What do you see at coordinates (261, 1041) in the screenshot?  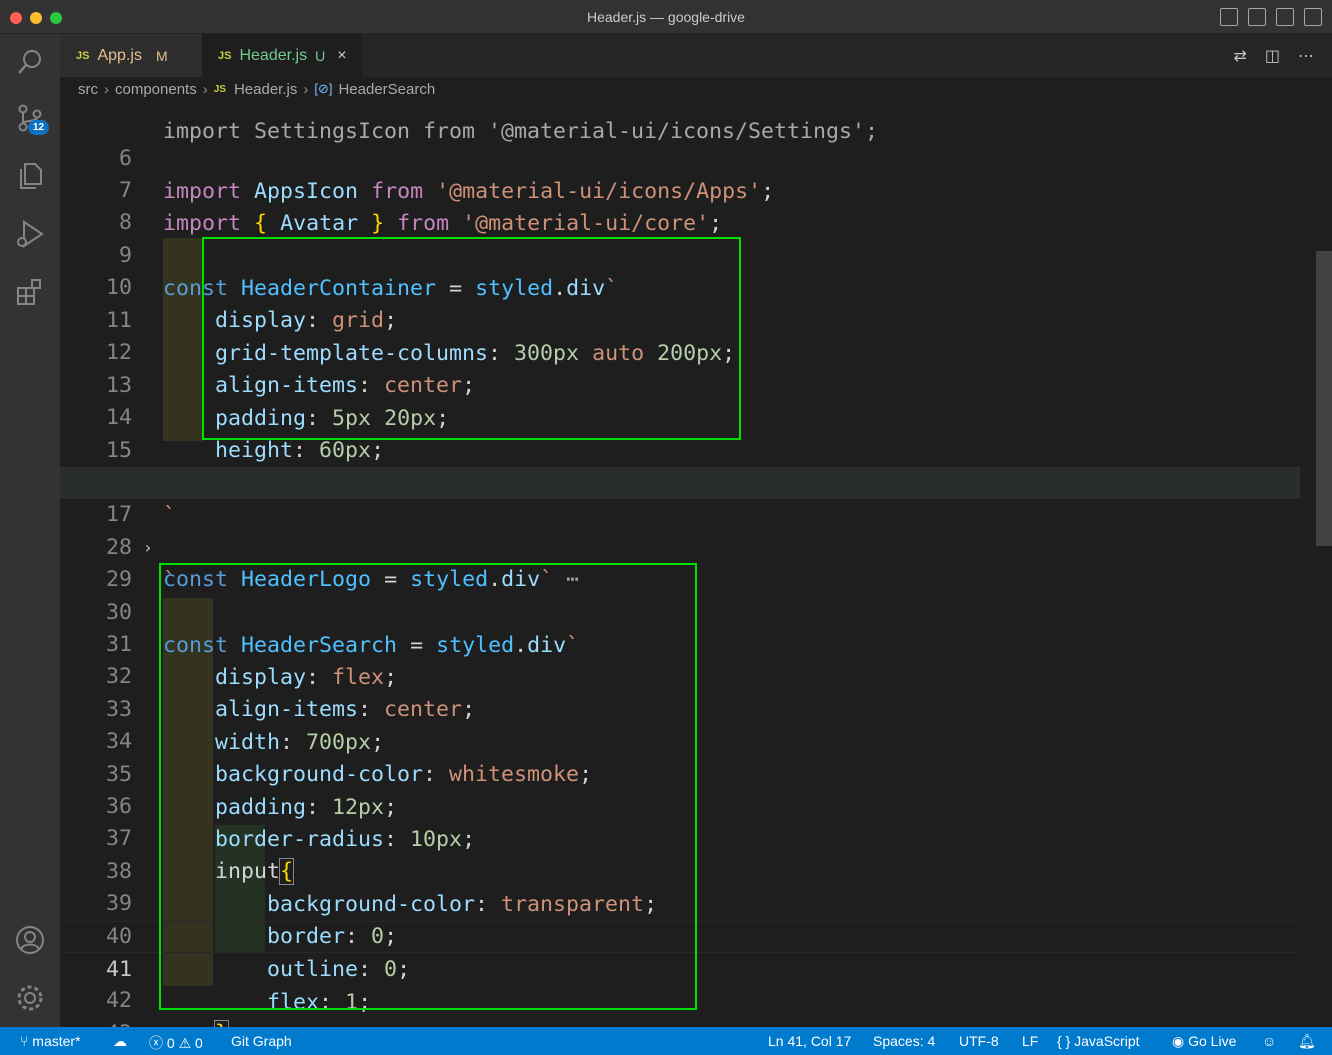 I see `git-graph-button: Git Graph` at bounding box center [261, 1041].